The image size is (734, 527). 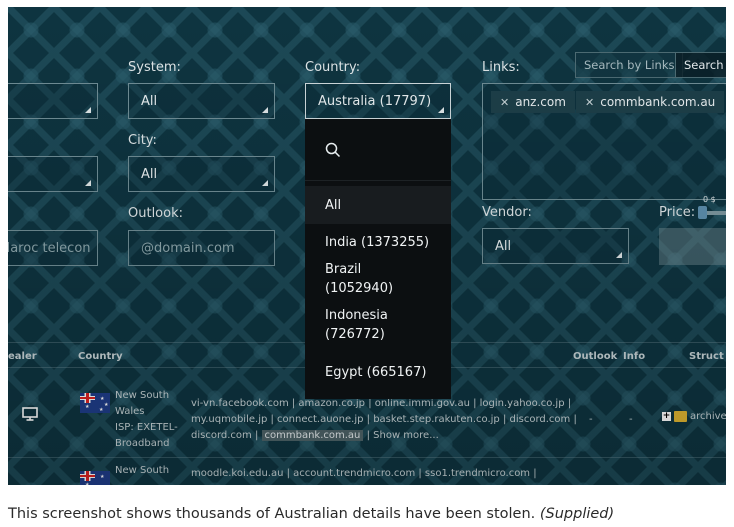 What do you see at coordinates (201, 174) in the screenshot?
I see `city-select: All` at bounding box center [201, 174].